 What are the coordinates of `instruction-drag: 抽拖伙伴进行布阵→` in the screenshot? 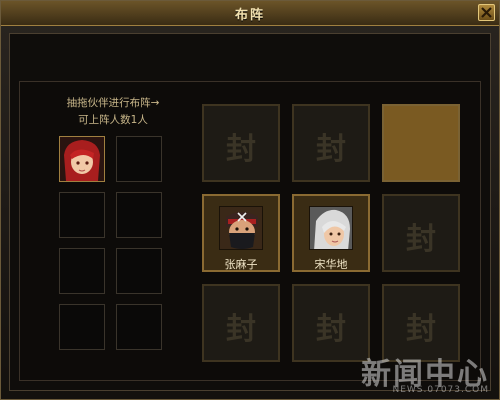 It's located at (113, 103).